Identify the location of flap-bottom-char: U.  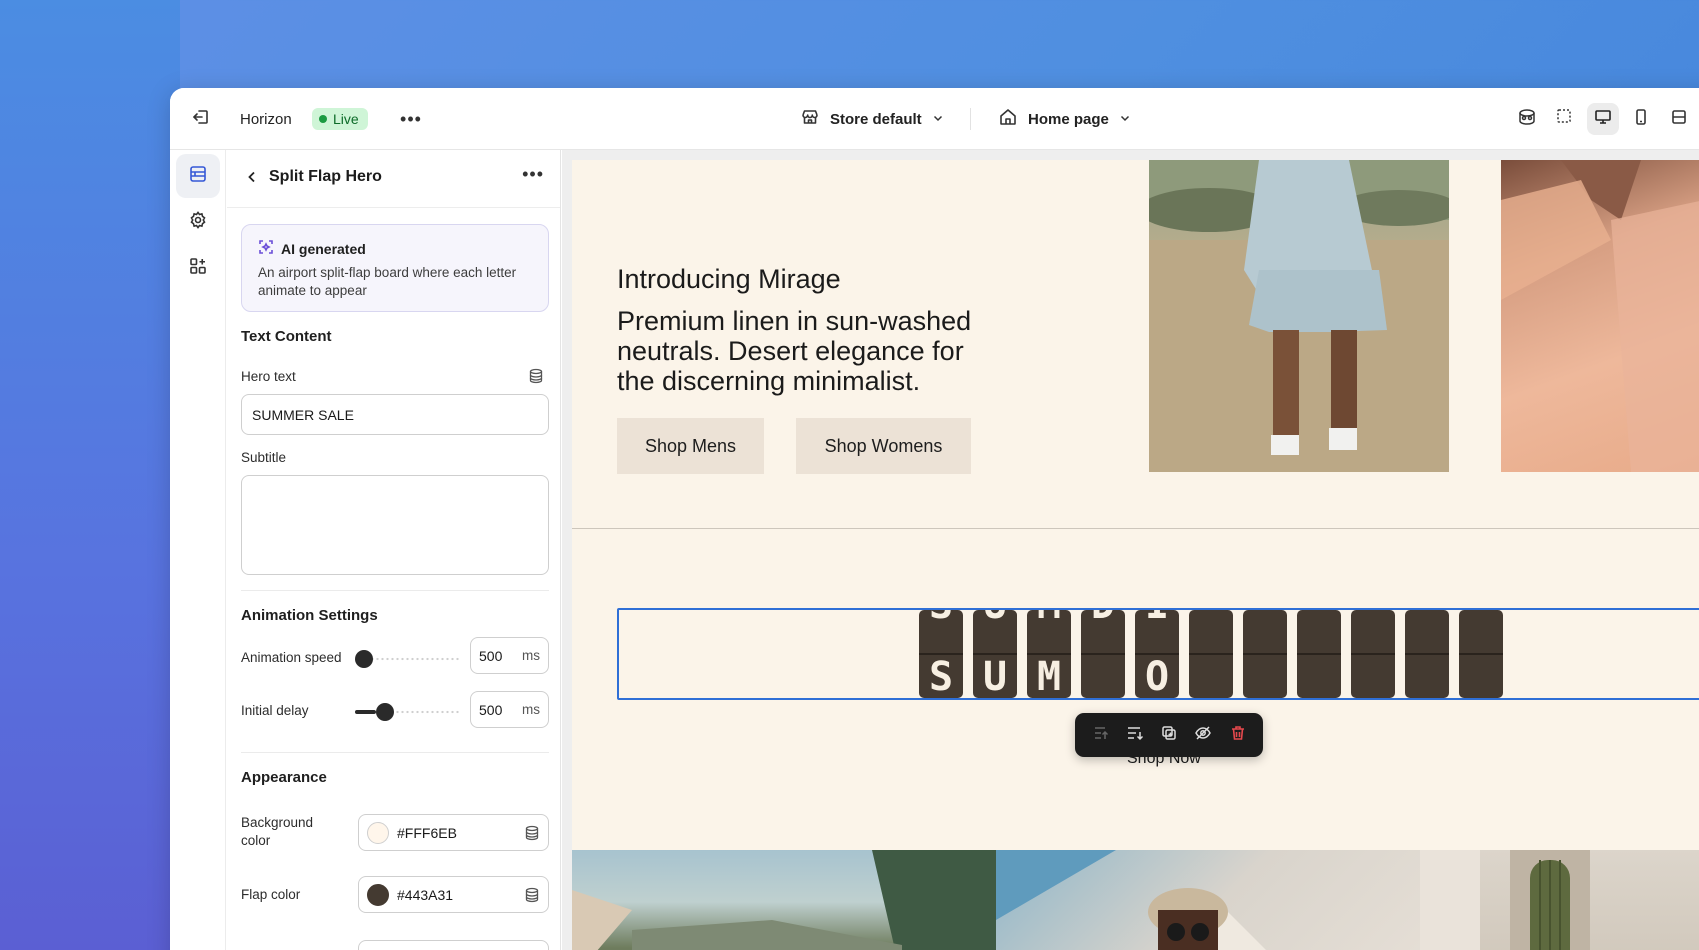
(995, 676).